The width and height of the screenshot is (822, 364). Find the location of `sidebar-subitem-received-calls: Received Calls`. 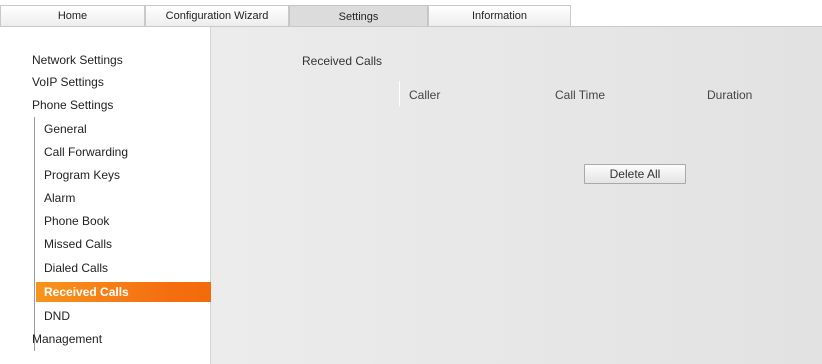

sidebar-subitem-received-calls: Received Calls is located at coordinates (128, 292).